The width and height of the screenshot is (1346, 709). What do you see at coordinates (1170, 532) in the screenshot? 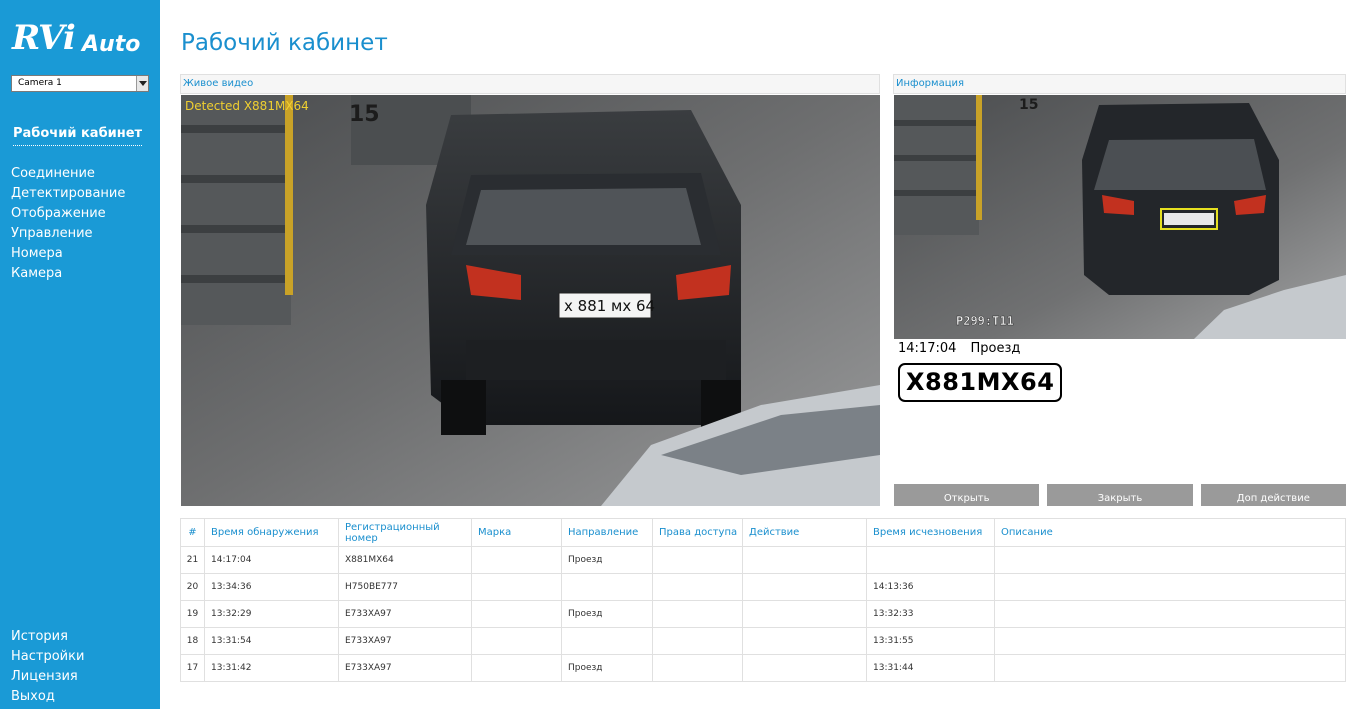
I see `col-description: Описание` at bounding box center [1170, 532].